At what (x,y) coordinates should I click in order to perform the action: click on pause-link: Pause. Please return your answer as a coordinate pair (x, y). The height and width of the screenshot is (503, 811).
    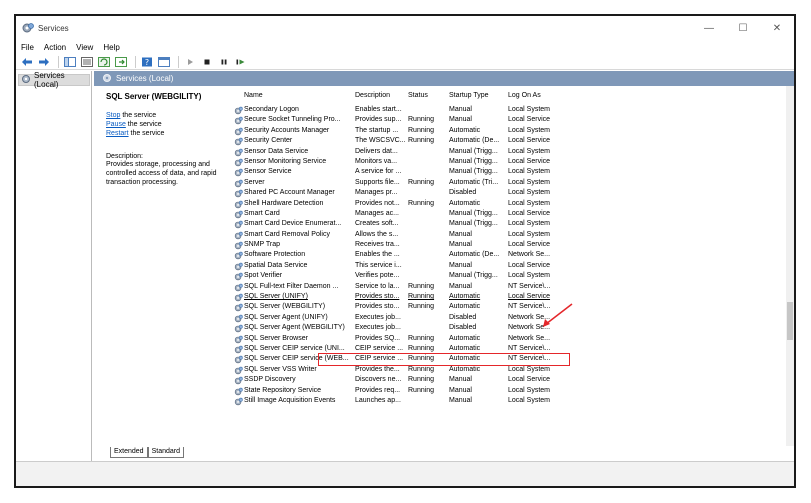
    Looking at the image, I should click on (116, 124).